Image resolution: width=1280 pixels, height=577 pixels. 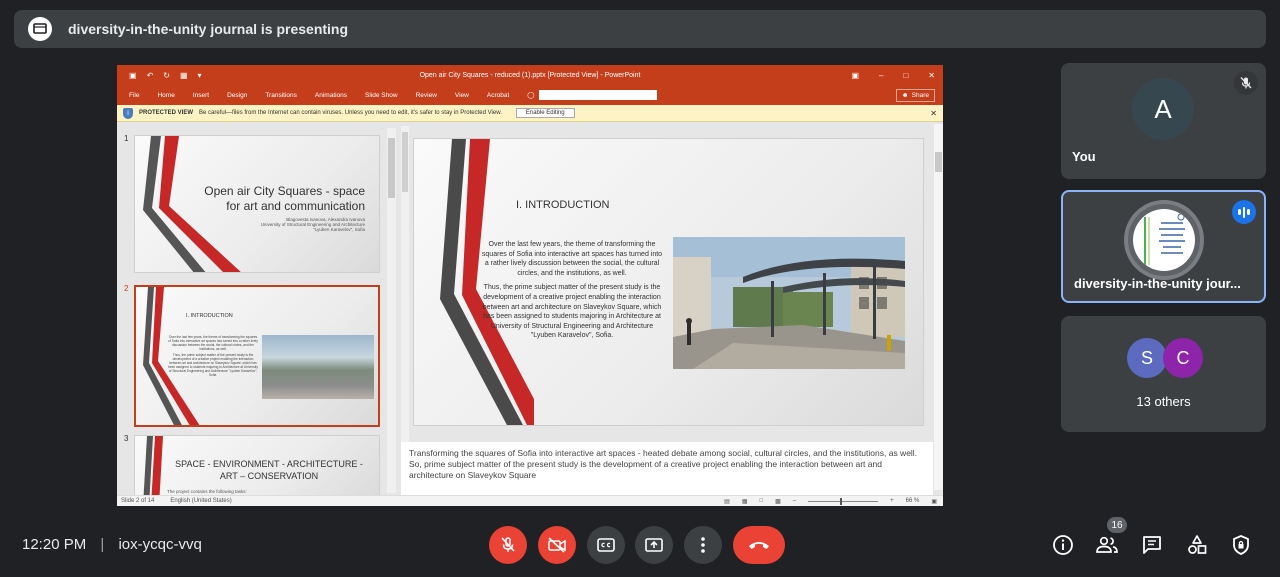 What do you see at coordinates (1147, 358) in the screenshot?
I see `avatar: S` at bounding box center [1147, 358].